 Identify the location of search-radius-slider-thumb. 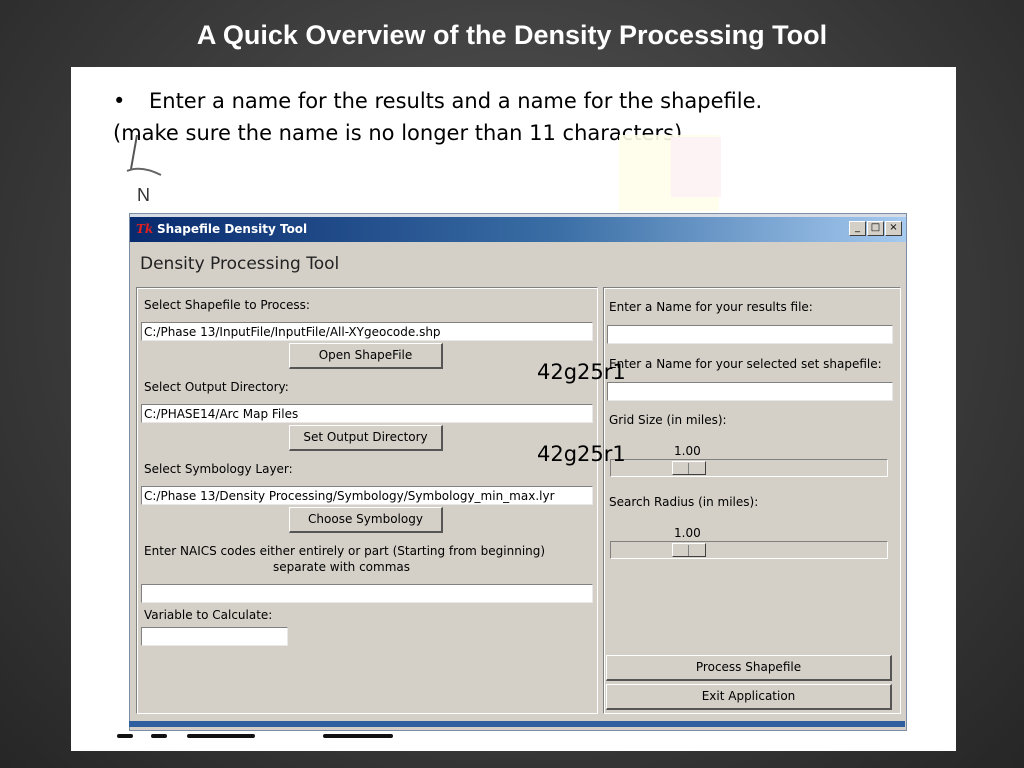
(689, 550).